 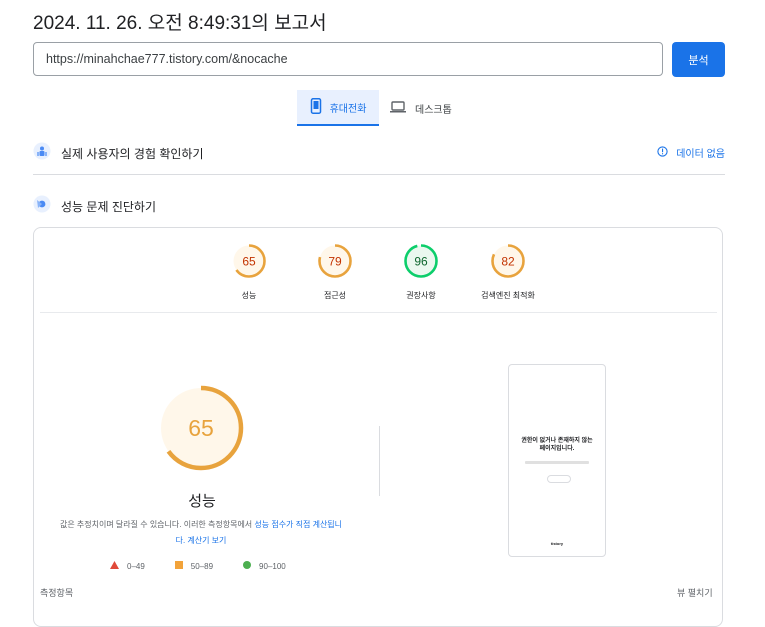 I want to click on calculator-link: 다. 계산기 보기, so click(x=201, y=540).